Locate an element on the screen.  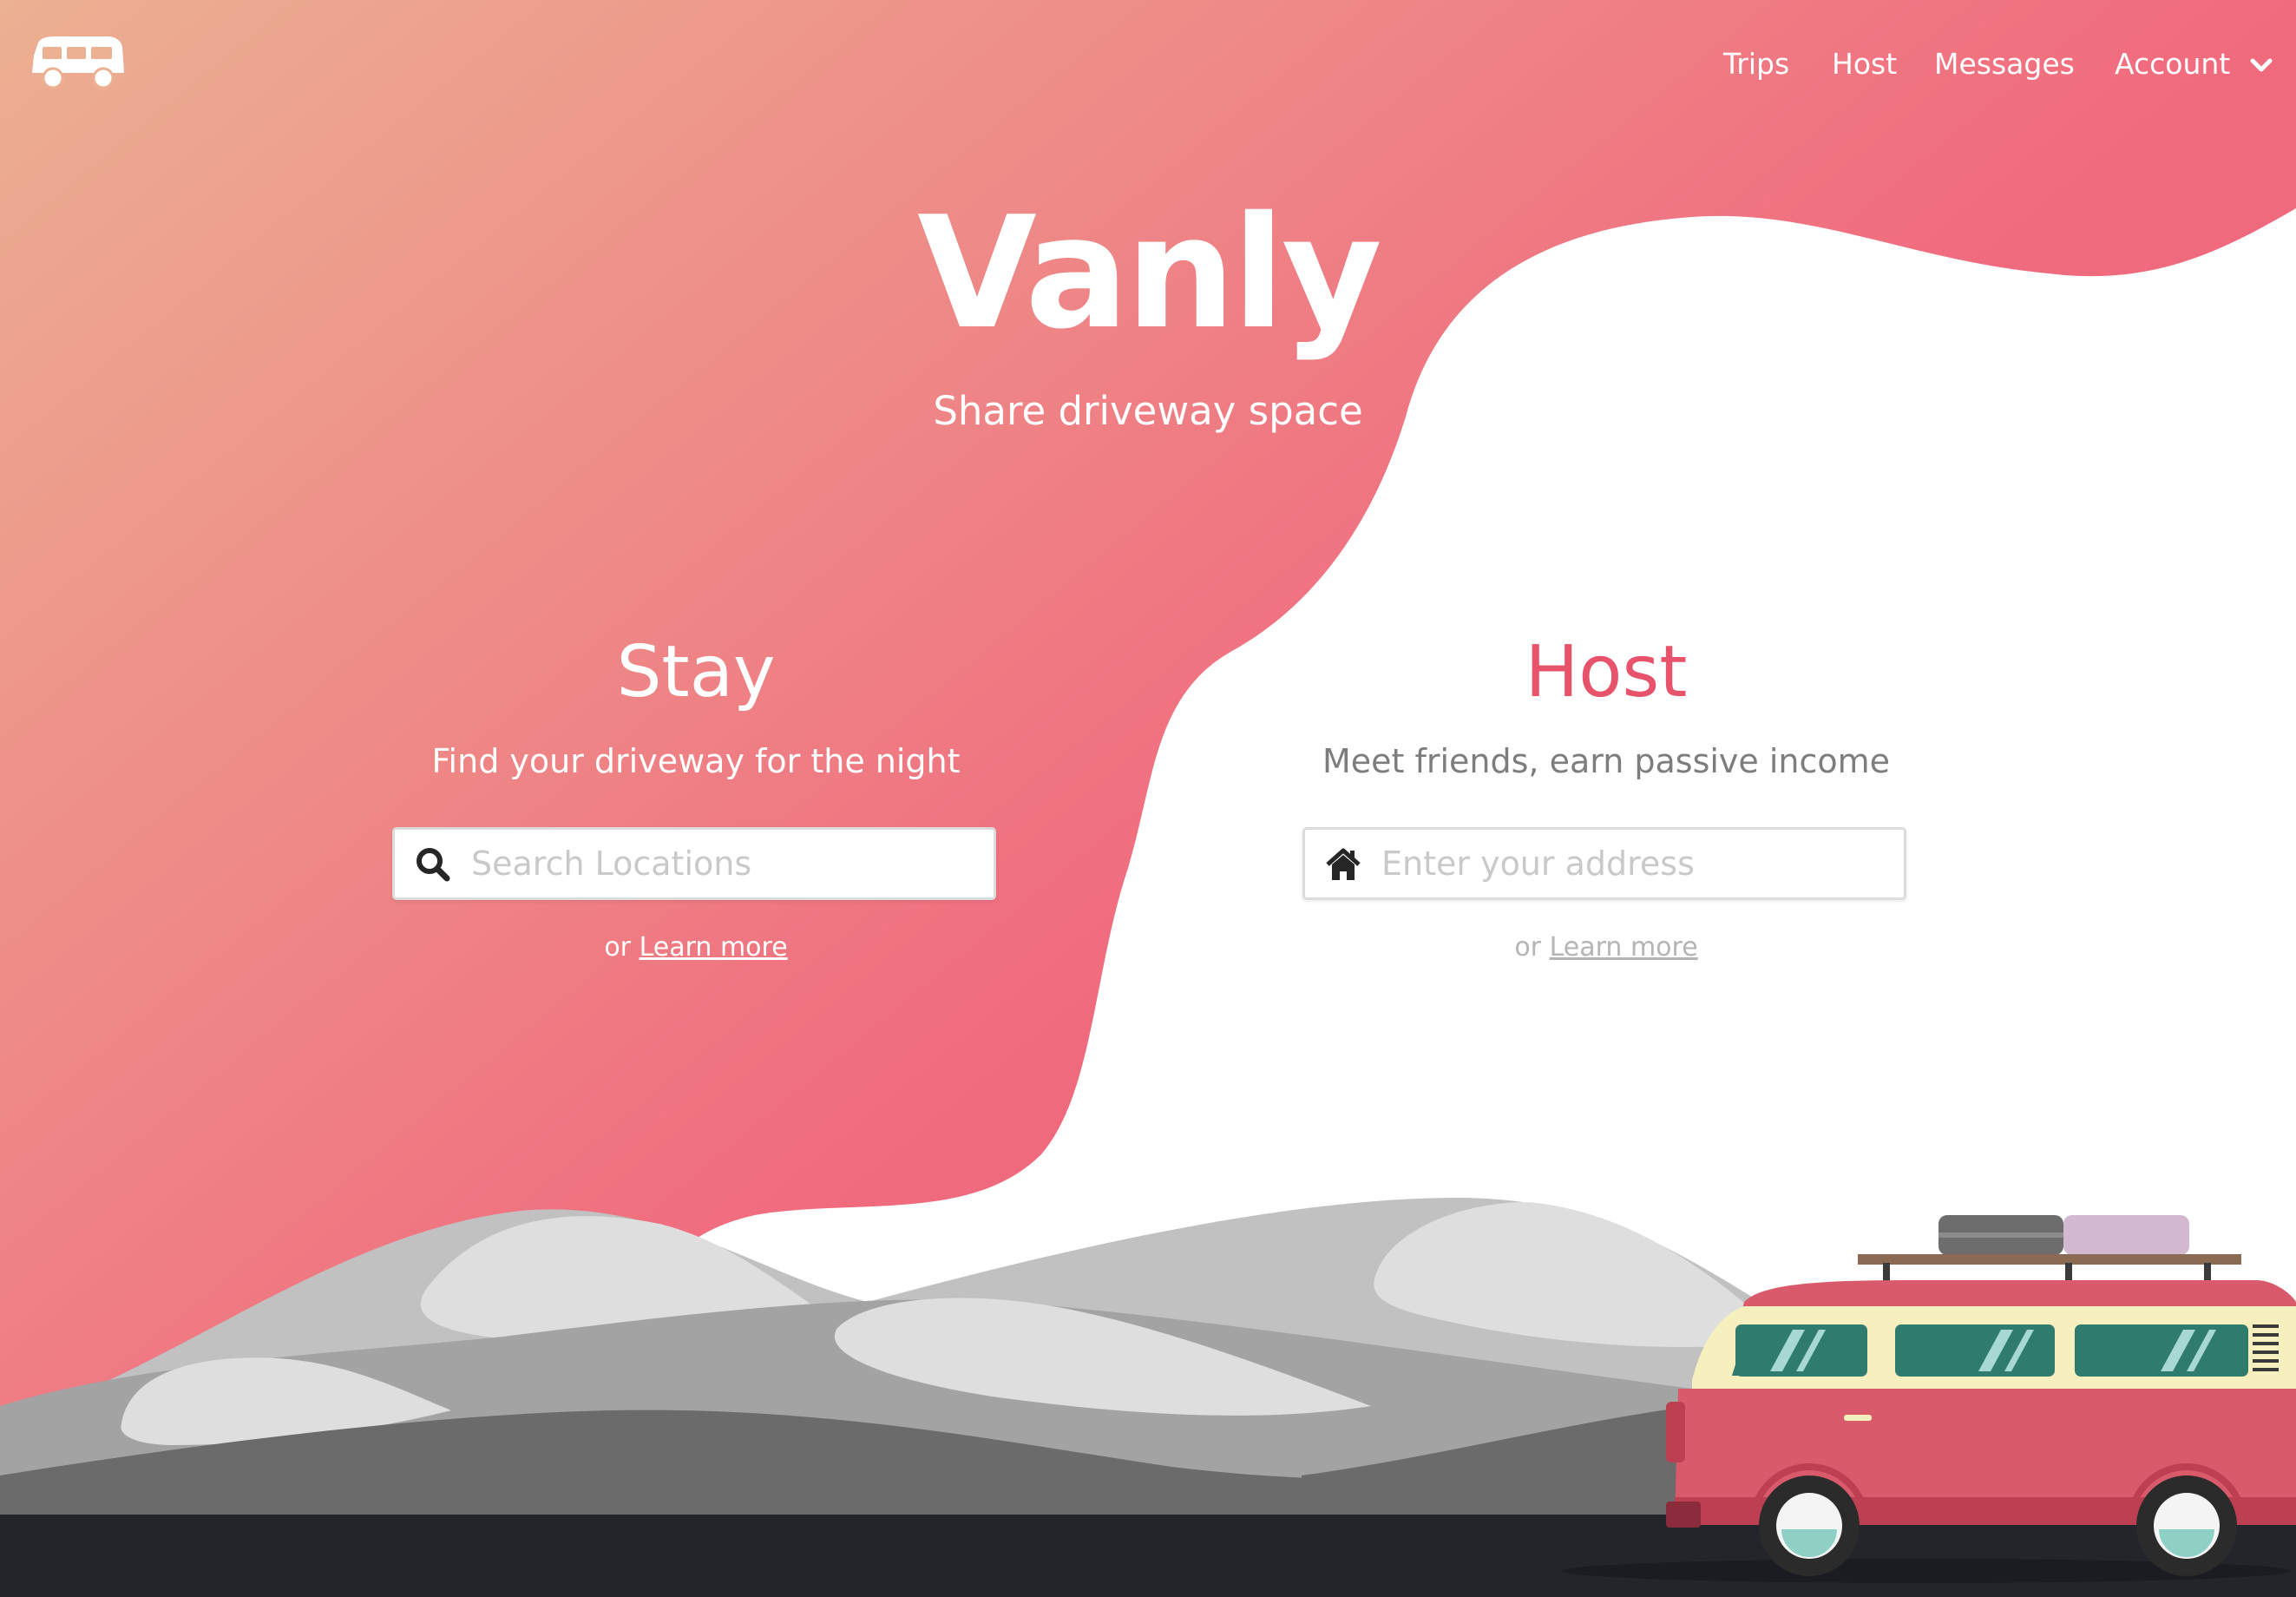
stay-subtitle: Find your driveway for the night is located at coordinates (696, 761).